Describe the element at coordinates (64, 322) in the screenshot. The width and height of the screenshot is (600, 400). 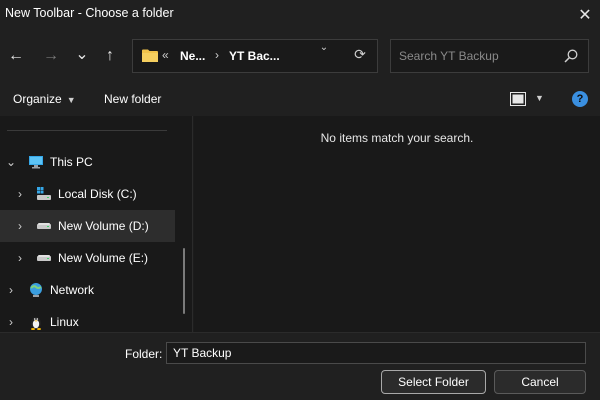
I see `tree-item-label: Linux` at that location.